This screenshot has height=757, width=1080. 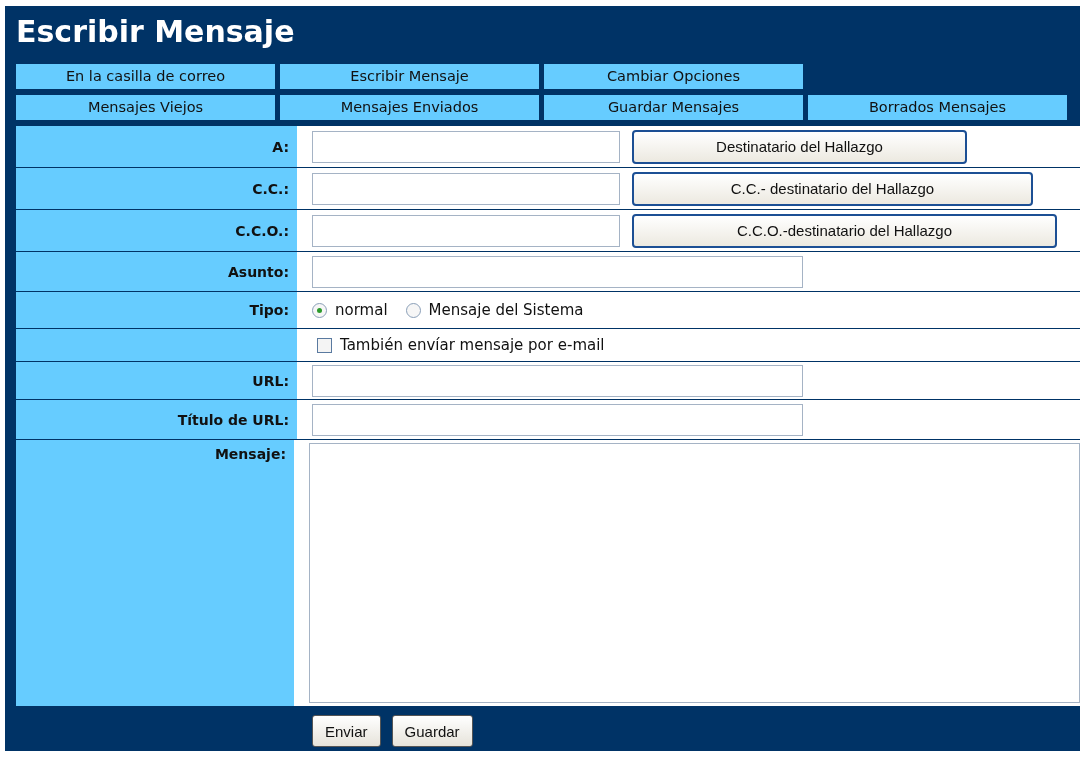 What do you see at coordinates (409, 107) in the screenshot?
I see `nav-tab: Mensajes Enviados` at bounding box center [409, 107].